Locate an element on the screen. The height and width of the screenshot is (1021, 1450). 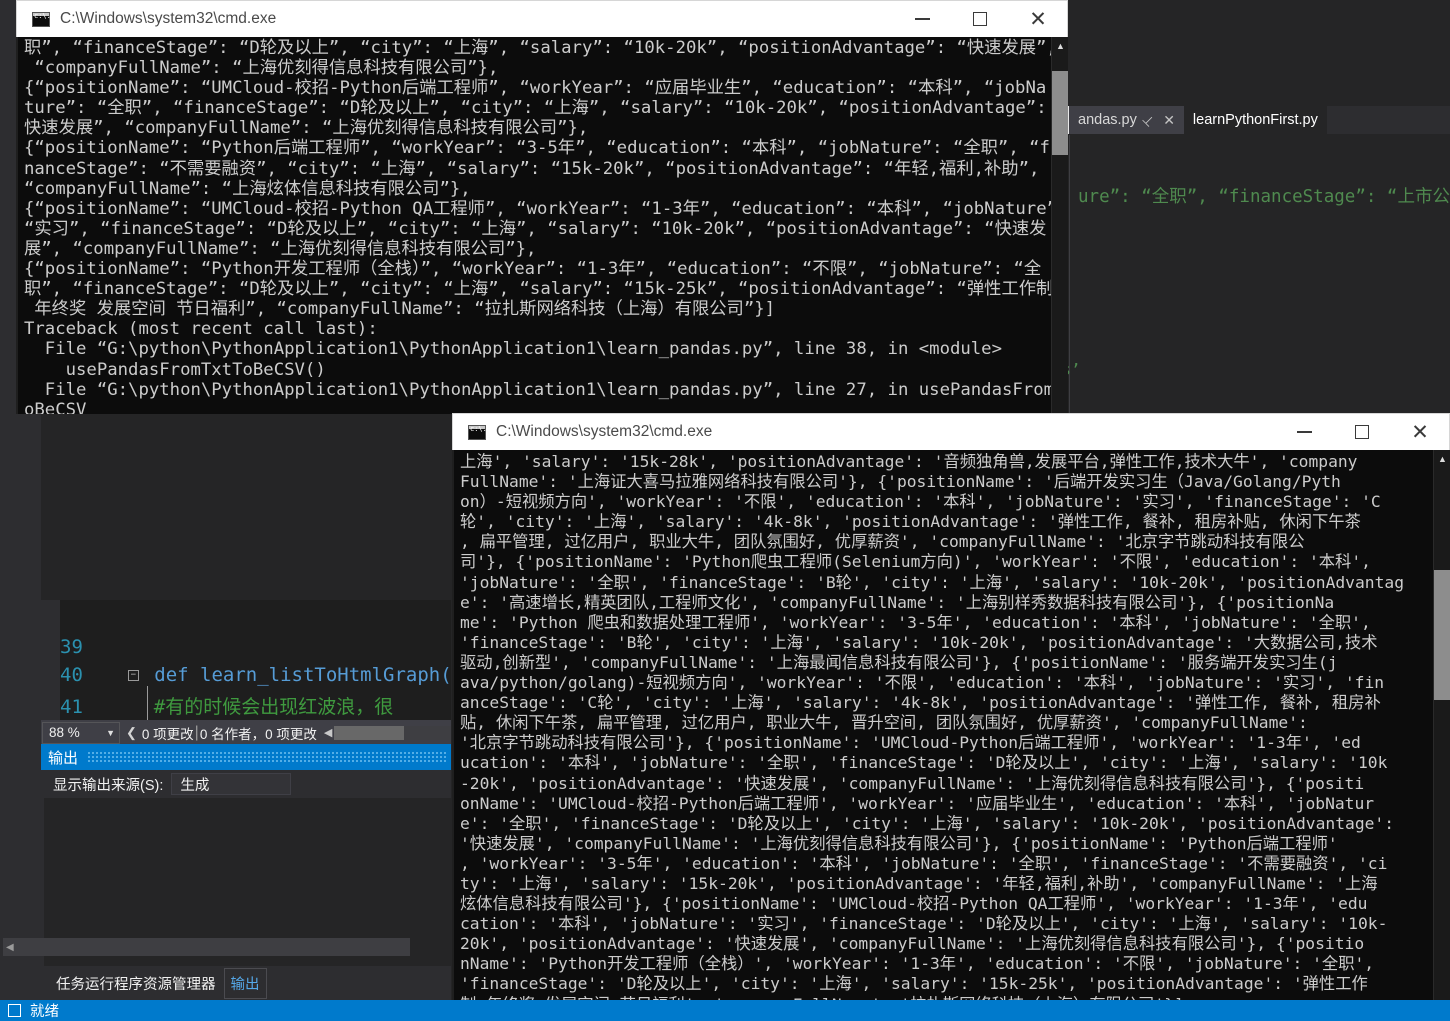
cmd1-title: C:\Windows\system32\cmd.exe is located at coordinates (168, 18).